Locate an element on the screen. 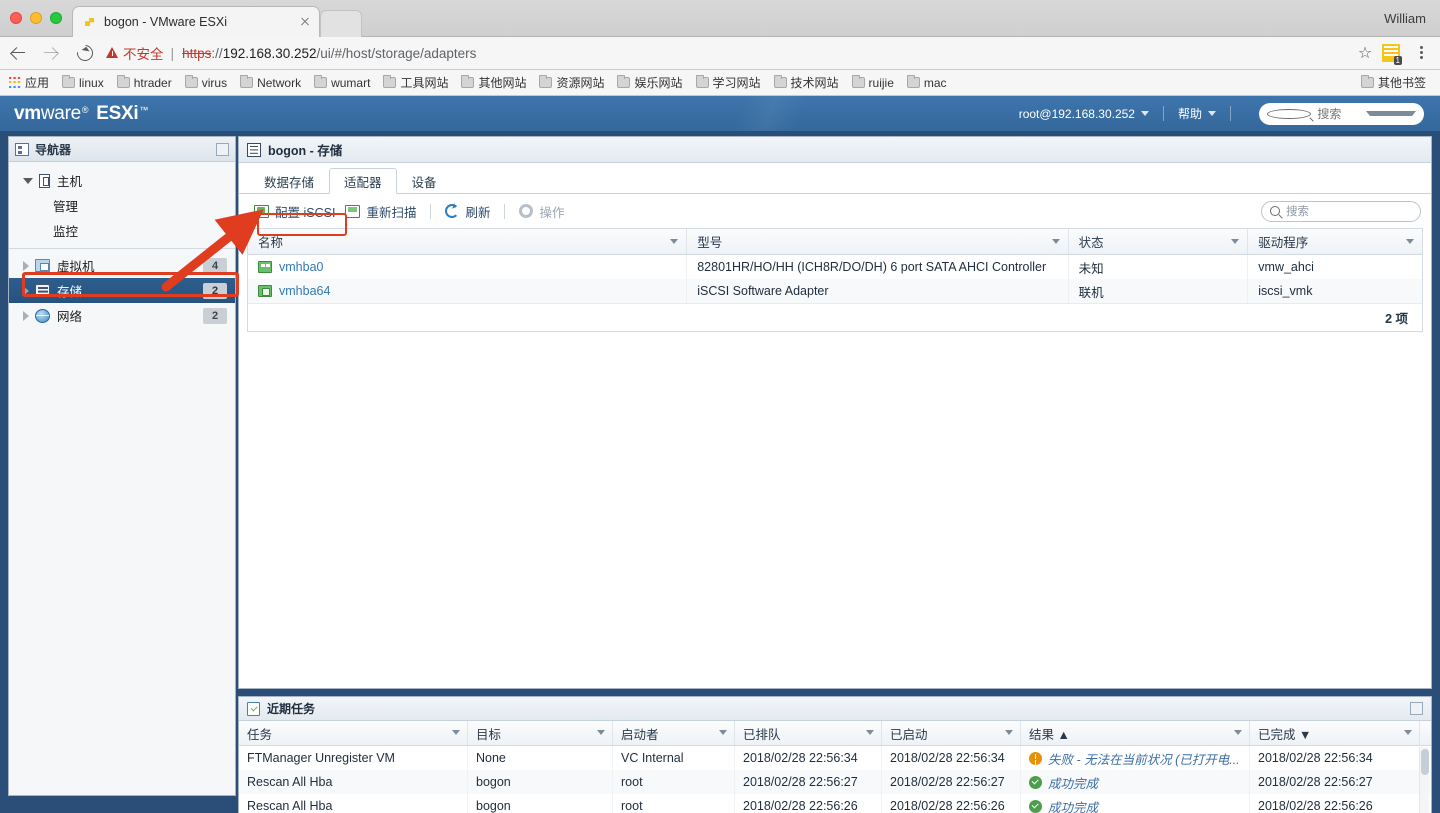 The width and height of the screenshot is (1440, 813). bookmark-mac: mac is located at coordinates (926, 82).